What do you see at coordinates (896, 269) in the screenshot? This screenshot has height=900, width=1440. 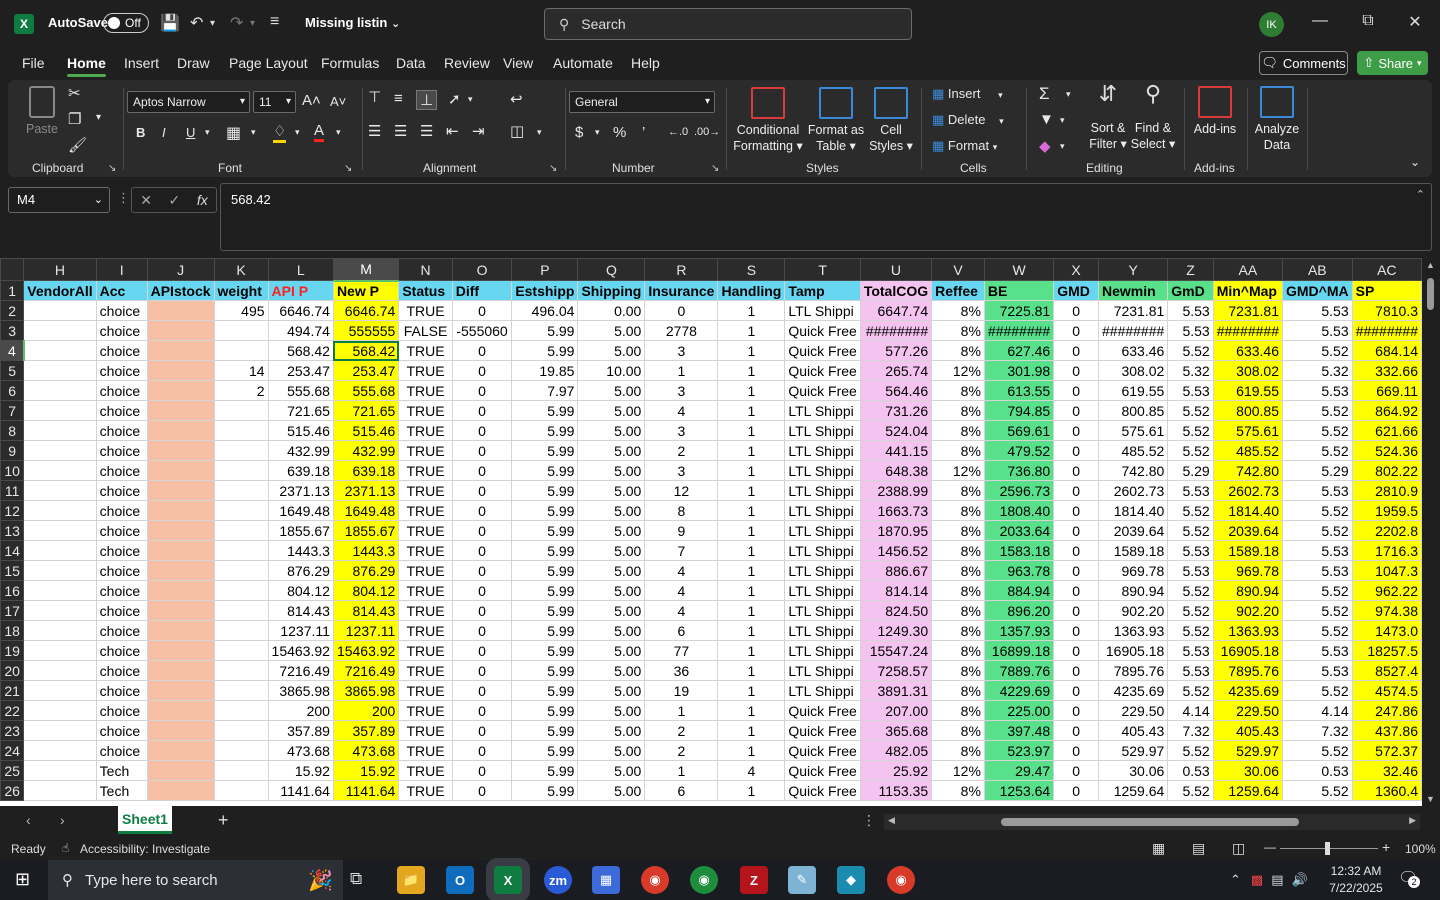 I see `column-header-u: U` at bounding box center [896, 269].